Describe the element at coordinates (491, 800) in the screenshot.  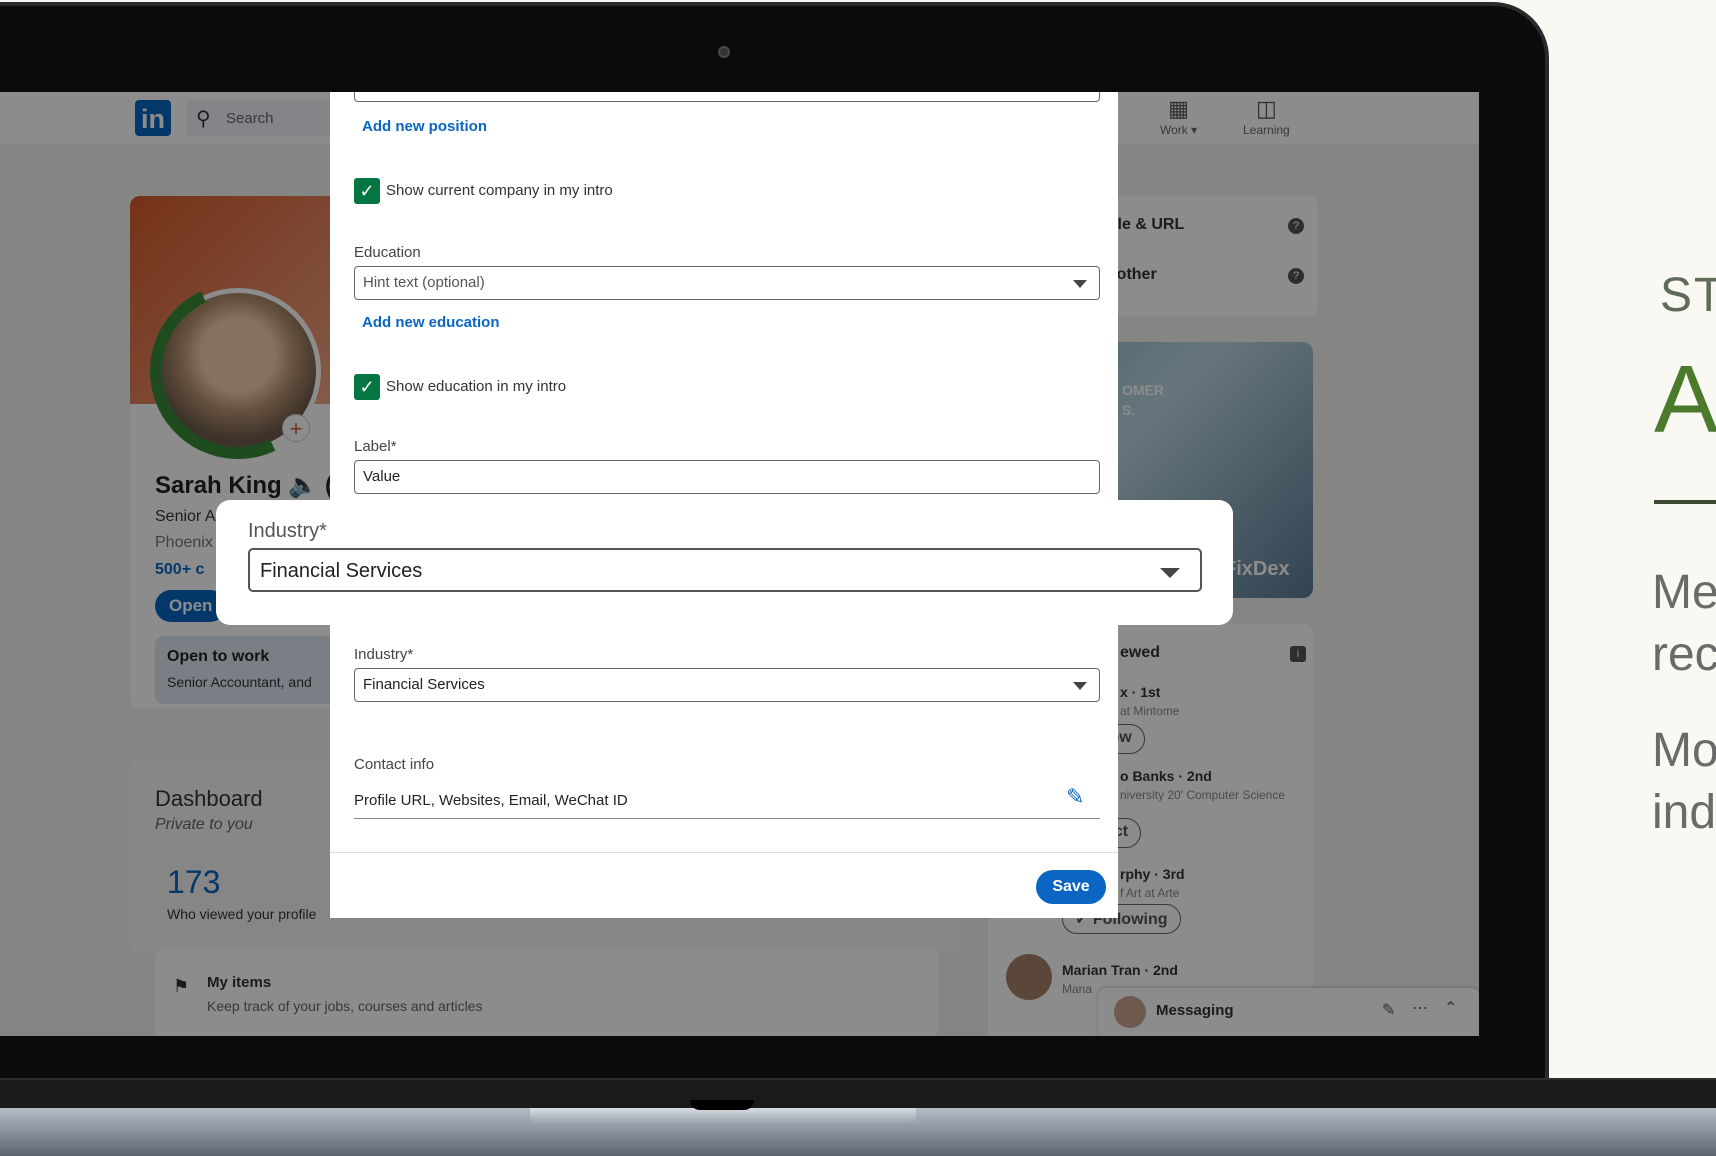
I see `contact-value: Profile URL, Websites, Email, WeChat ID` at that location.